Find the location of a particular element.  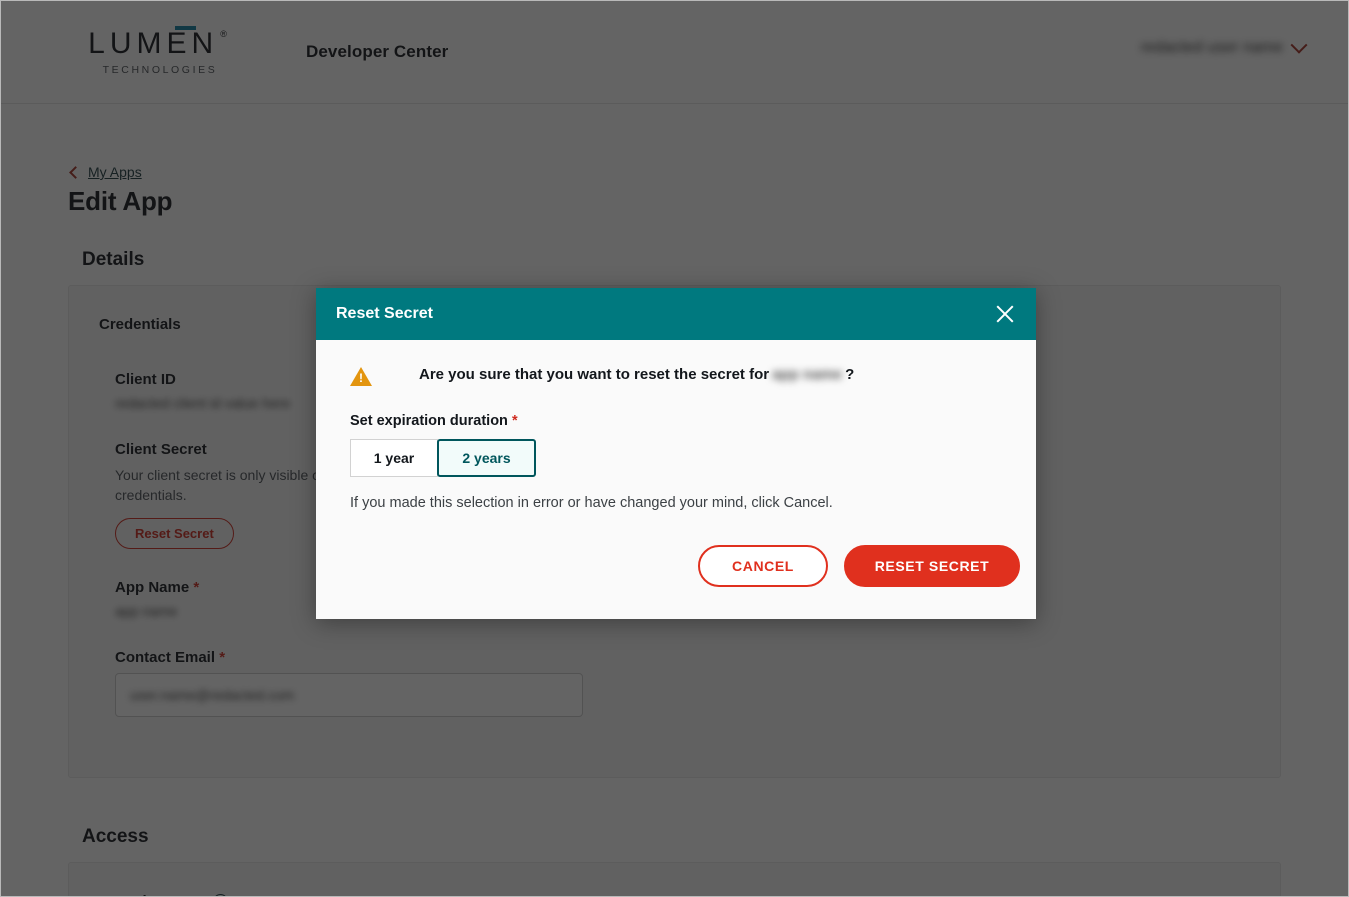

warning-exclamation: ! is located at coordinates (361, 378).